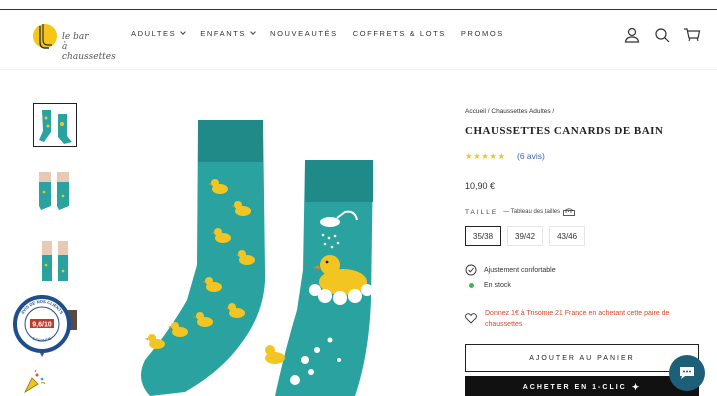 The height and width of the screenshot is (396, 717). I want to click on nav-nouveautes-label: NOUVEAUTÉS, so click(304, 33).